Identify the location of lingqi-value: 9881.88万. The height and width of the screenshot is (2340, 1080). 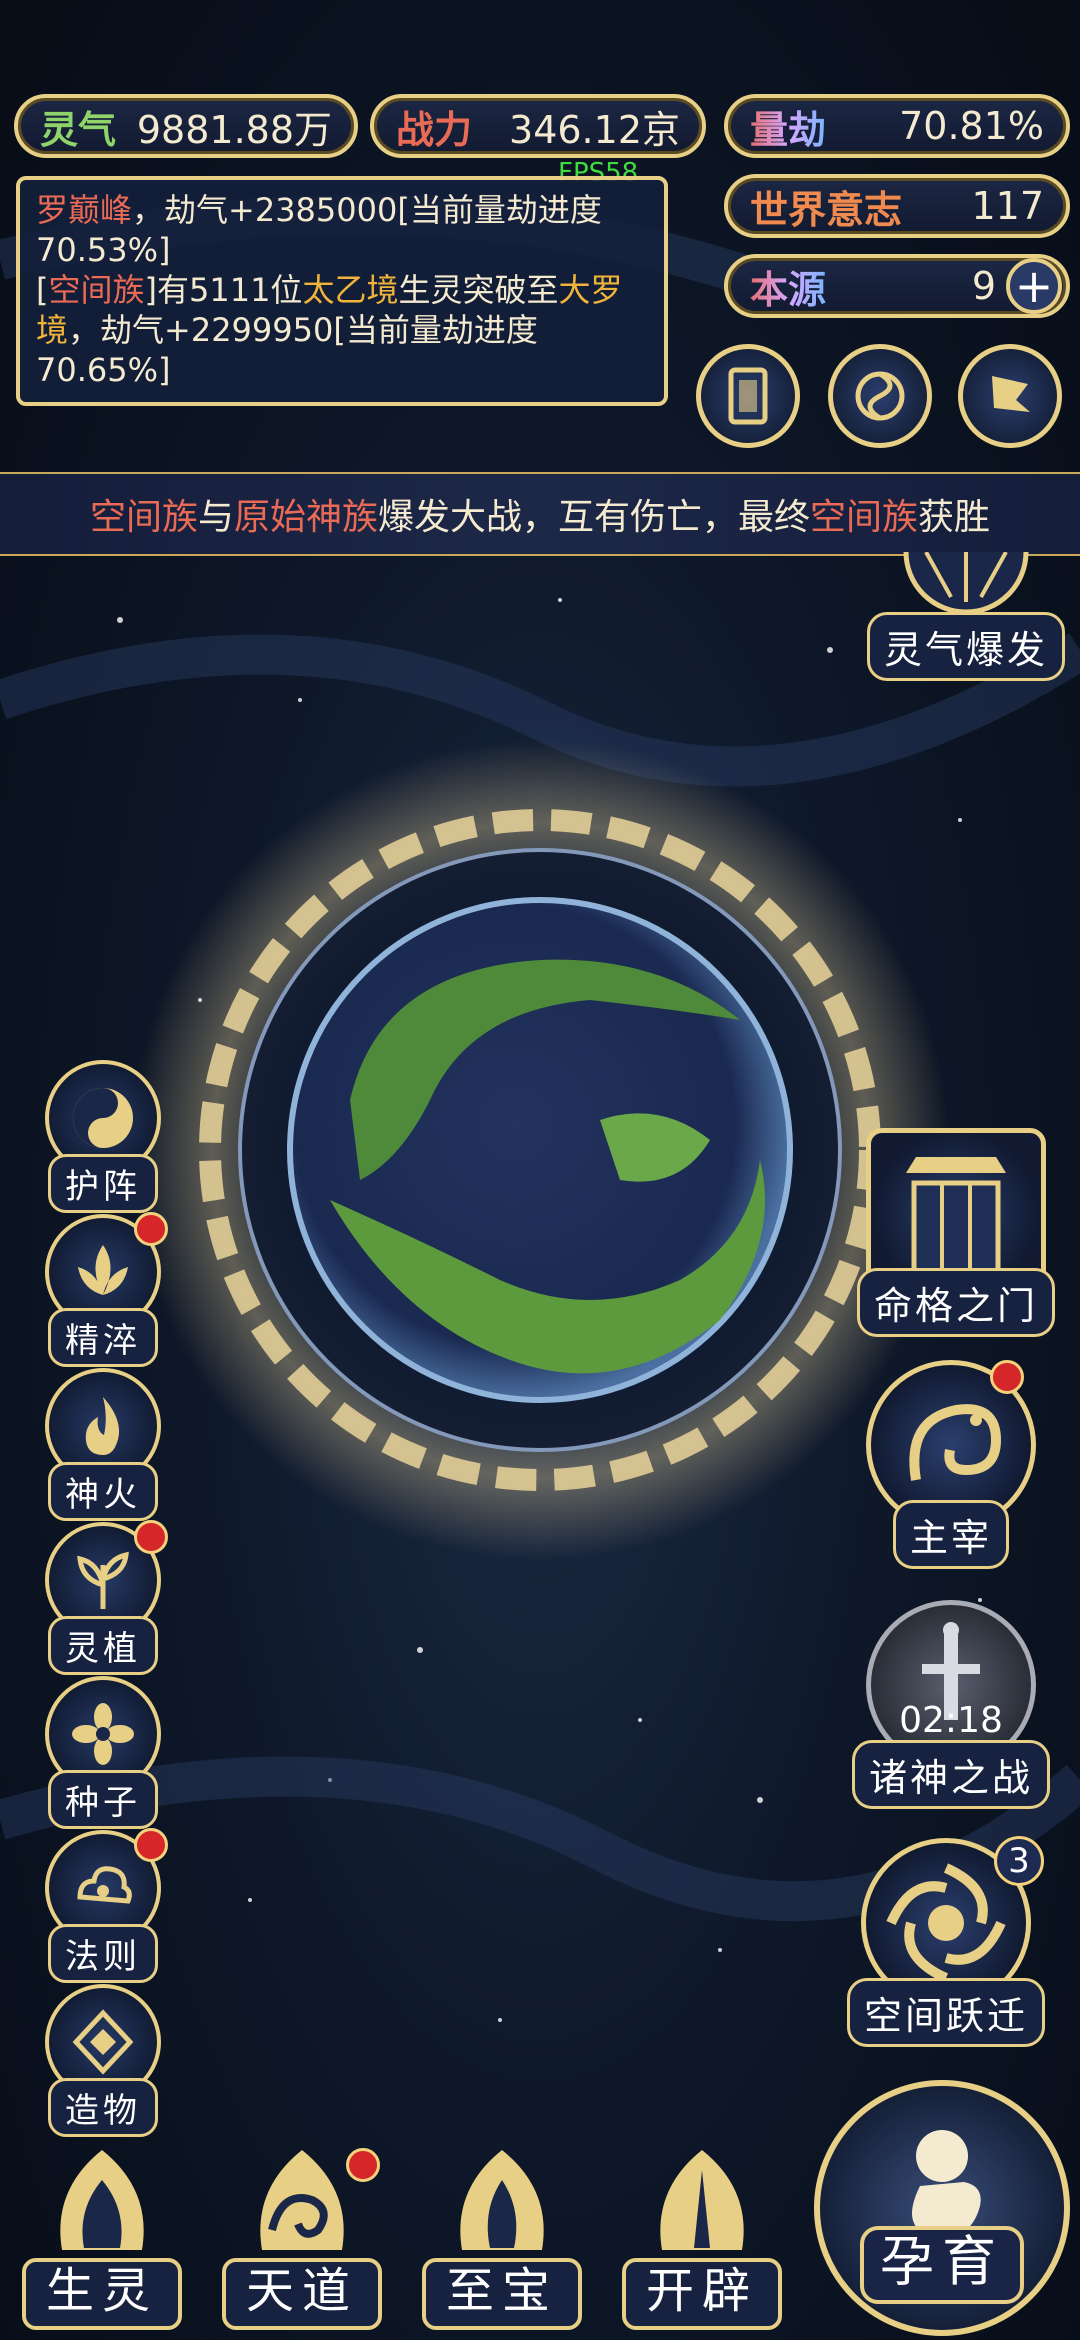
(234, 129).